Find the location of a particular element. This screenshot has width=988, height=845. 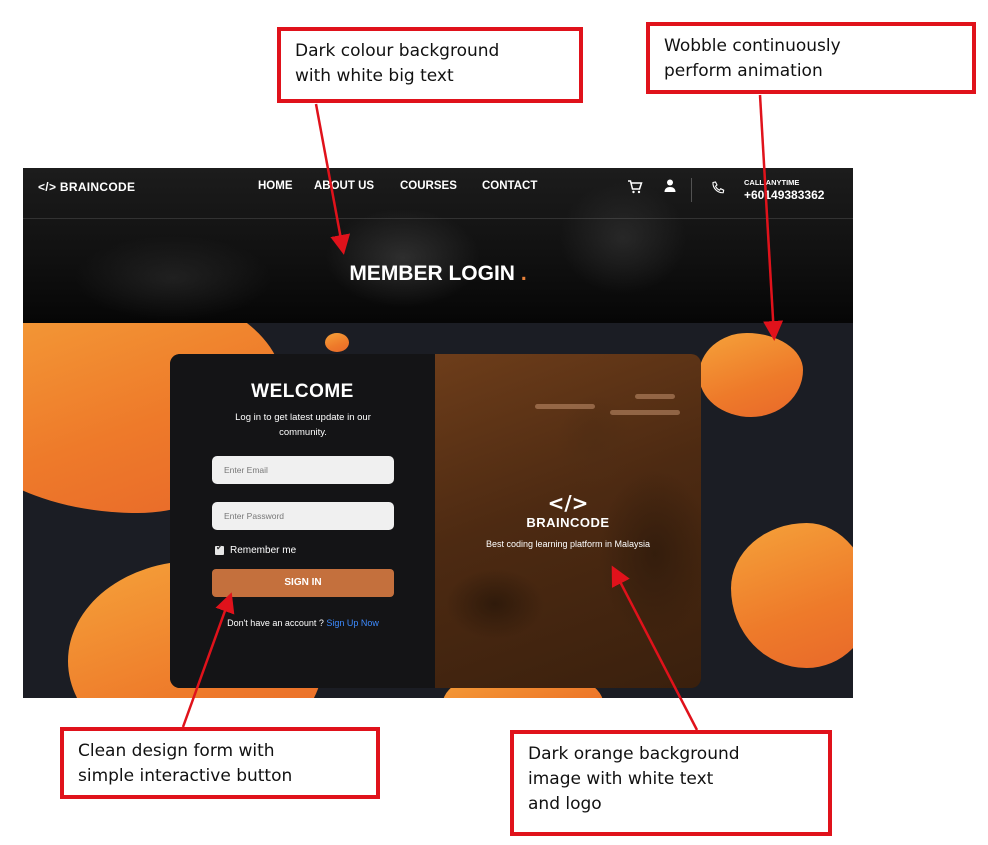

annotation-wobble: Wobble continuously perform animation is located at coordinates (811, 58).